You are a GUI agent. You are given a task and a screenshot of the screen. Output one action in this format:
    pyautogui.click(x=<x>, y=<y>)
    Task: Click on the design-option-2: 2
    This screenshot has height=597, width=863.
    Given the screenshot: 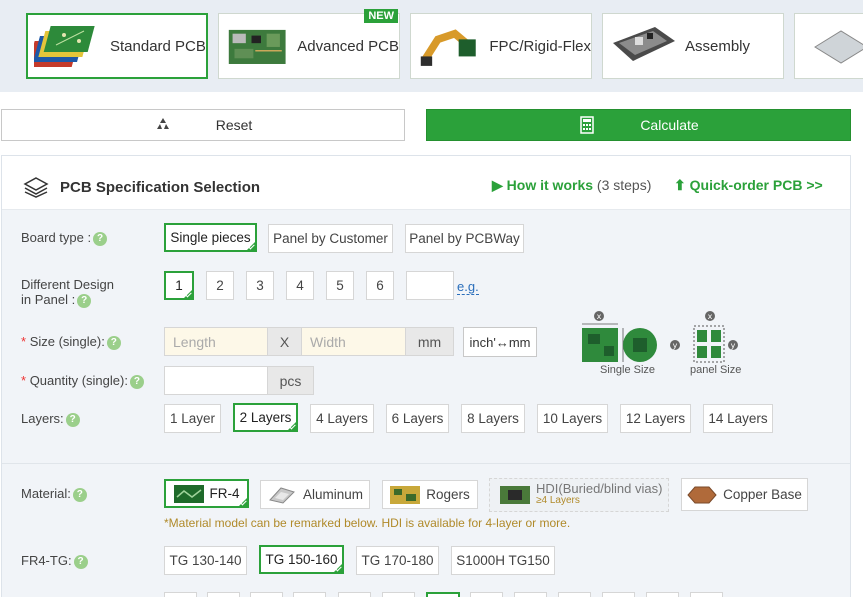 What is the action you would take?
    pyautogui.click(x=220, y=285)
    